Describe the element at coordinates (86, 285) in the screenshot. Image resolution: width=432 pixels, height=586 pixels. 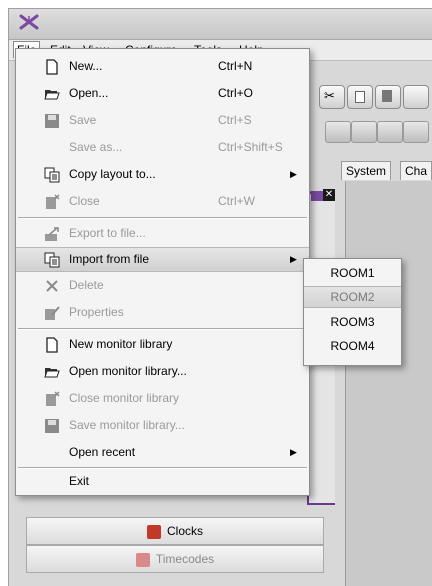
I see `menu-item-label: Delete` at that location.